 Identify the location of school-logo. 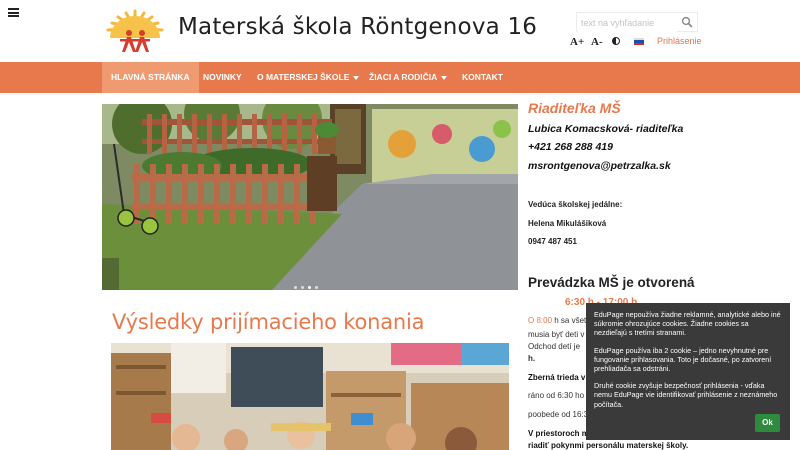
(135, 31).